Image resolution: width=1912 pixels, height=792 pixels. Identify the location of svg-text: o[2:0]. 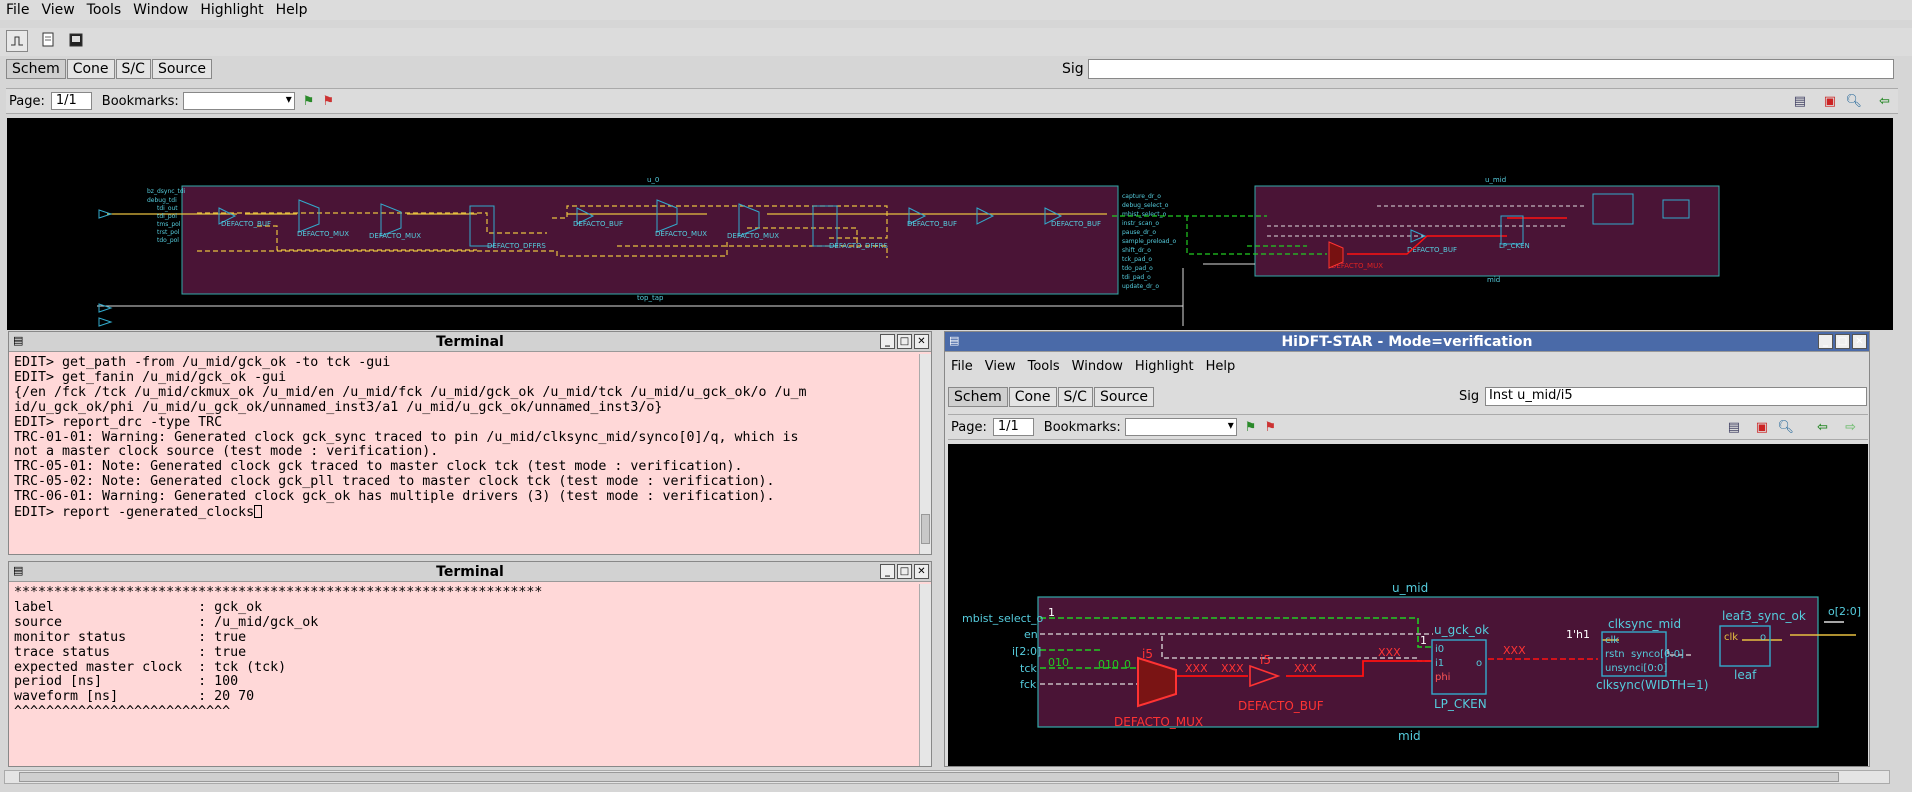
(1844, 611).